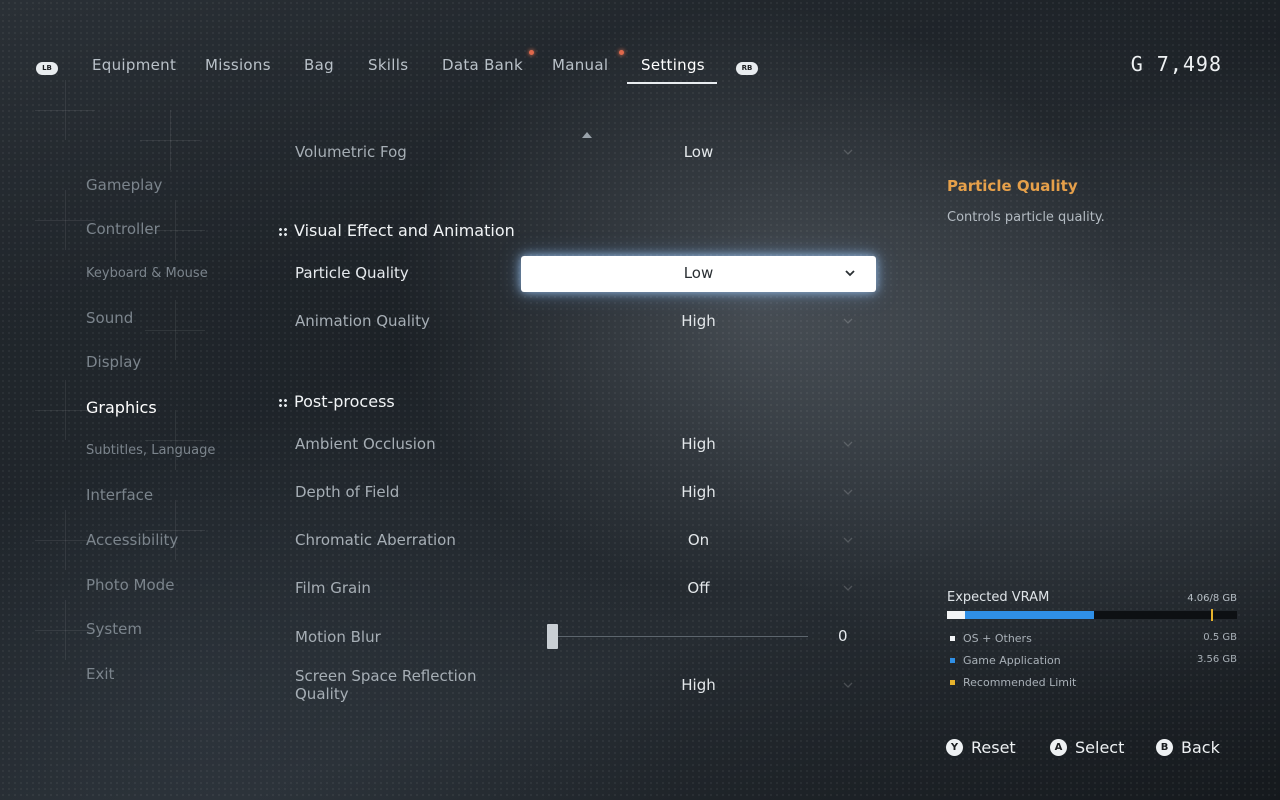 The width and height of the screenshot is (1280, 800). What do you see at coordinates (698, 492) in the screenshot?
I see `depth-of-field-dropdown: High` at bounding box center [698, 492].